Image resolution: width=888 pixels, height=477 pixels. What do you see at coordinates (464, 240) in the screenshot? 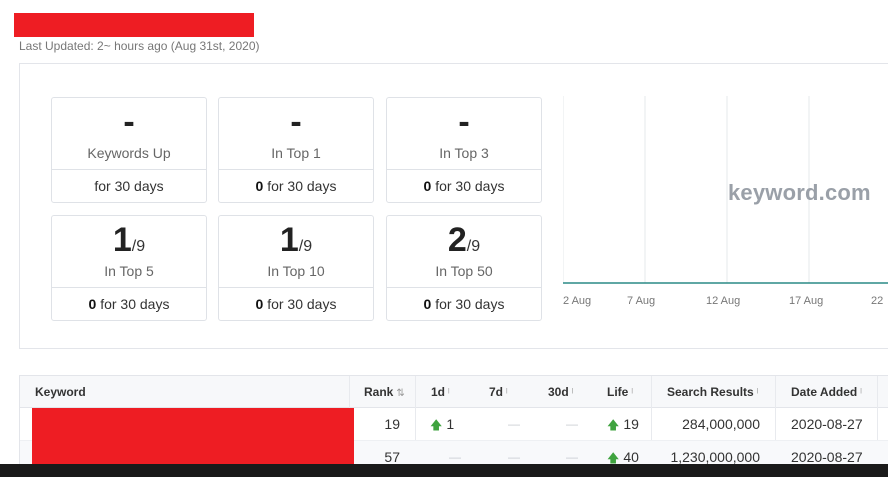
I see `stat-value: 2/9` at bounding box center [464, 240].